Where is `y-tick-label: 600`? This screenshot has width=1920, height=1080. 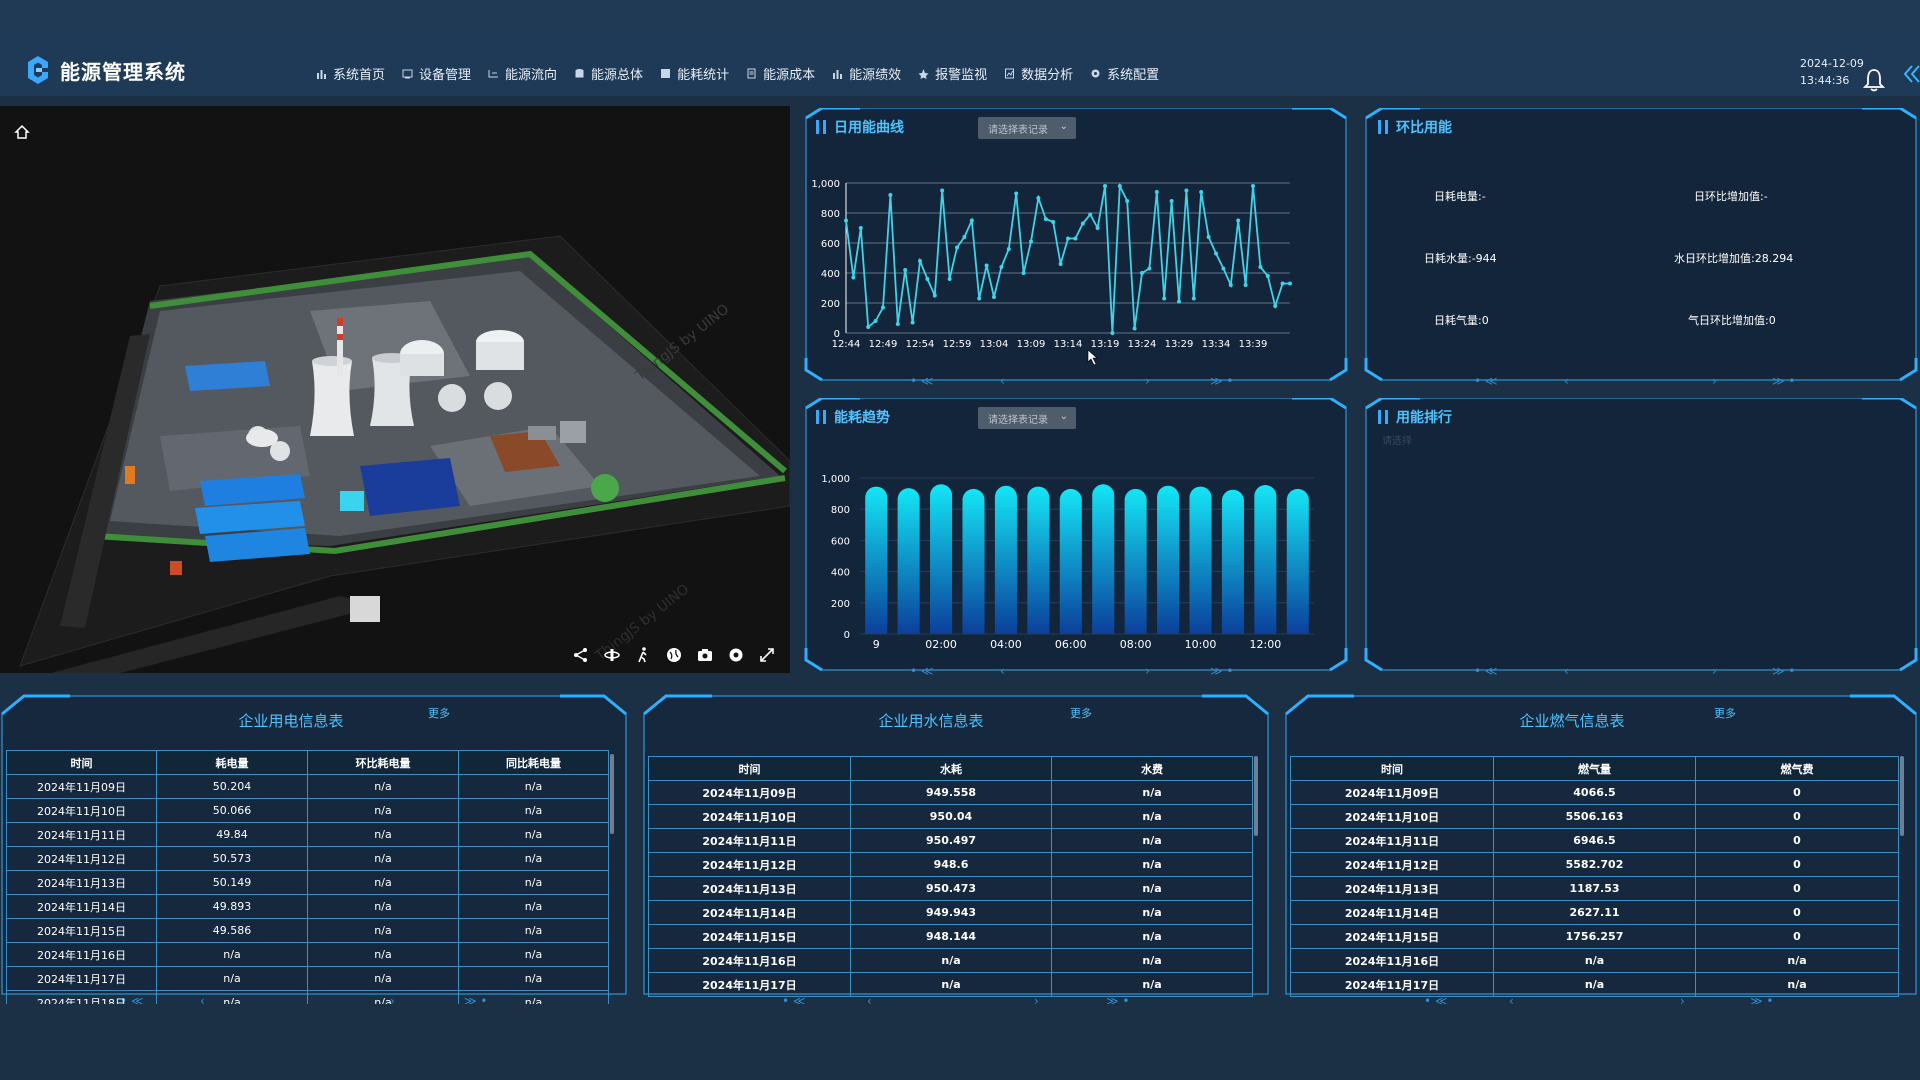 y-tick-label: 600 is located at coordinates (840, 541).